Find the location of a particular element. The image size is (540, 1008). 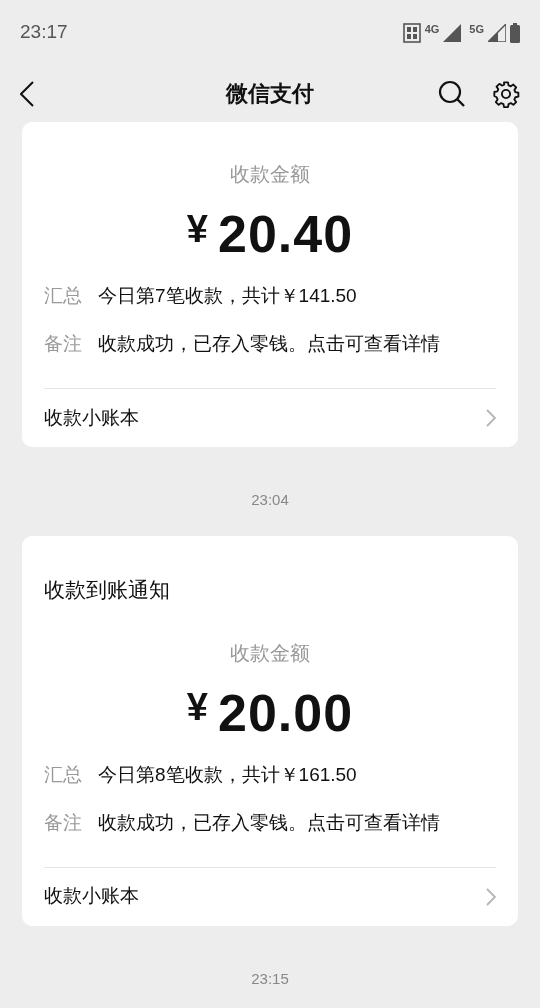

summary-text: 今日第7笔收款，共计￥141.50 is located at coordinates (227, 296).